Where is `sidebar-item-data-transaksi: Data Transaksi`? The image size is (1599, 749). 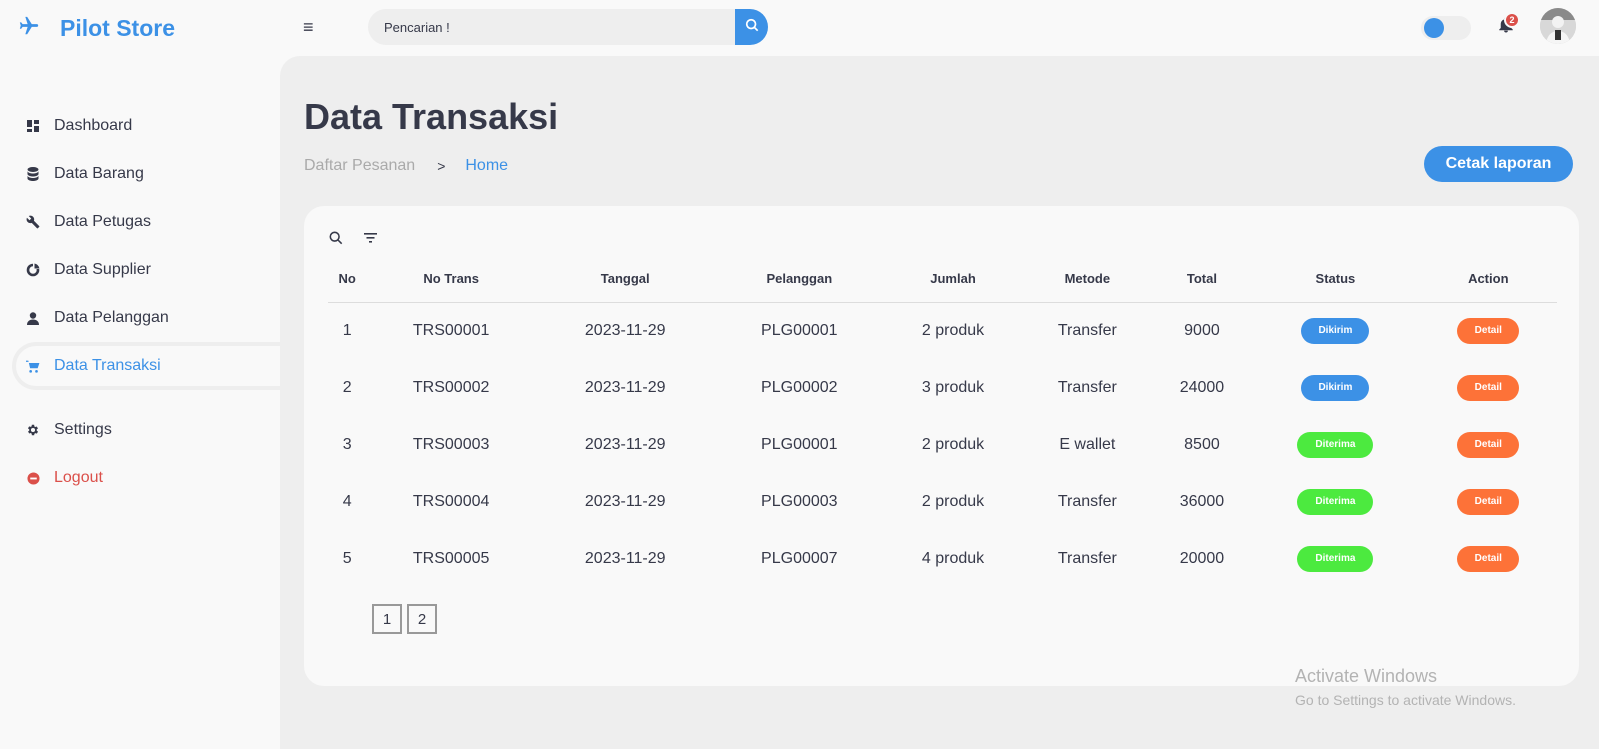 sidebar-item-data-transaksi: Data Transaksi is located at coordinates (146, 366).